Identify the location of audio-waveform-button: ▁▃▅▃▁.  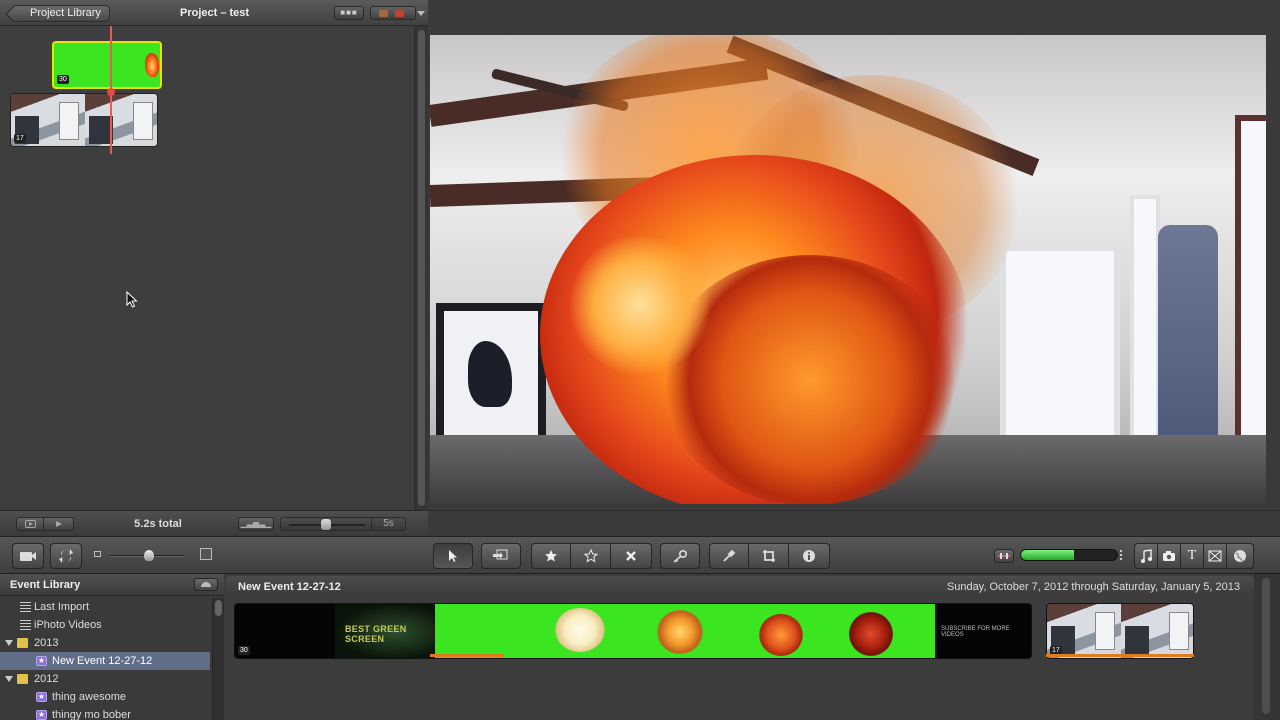
(256, 524).